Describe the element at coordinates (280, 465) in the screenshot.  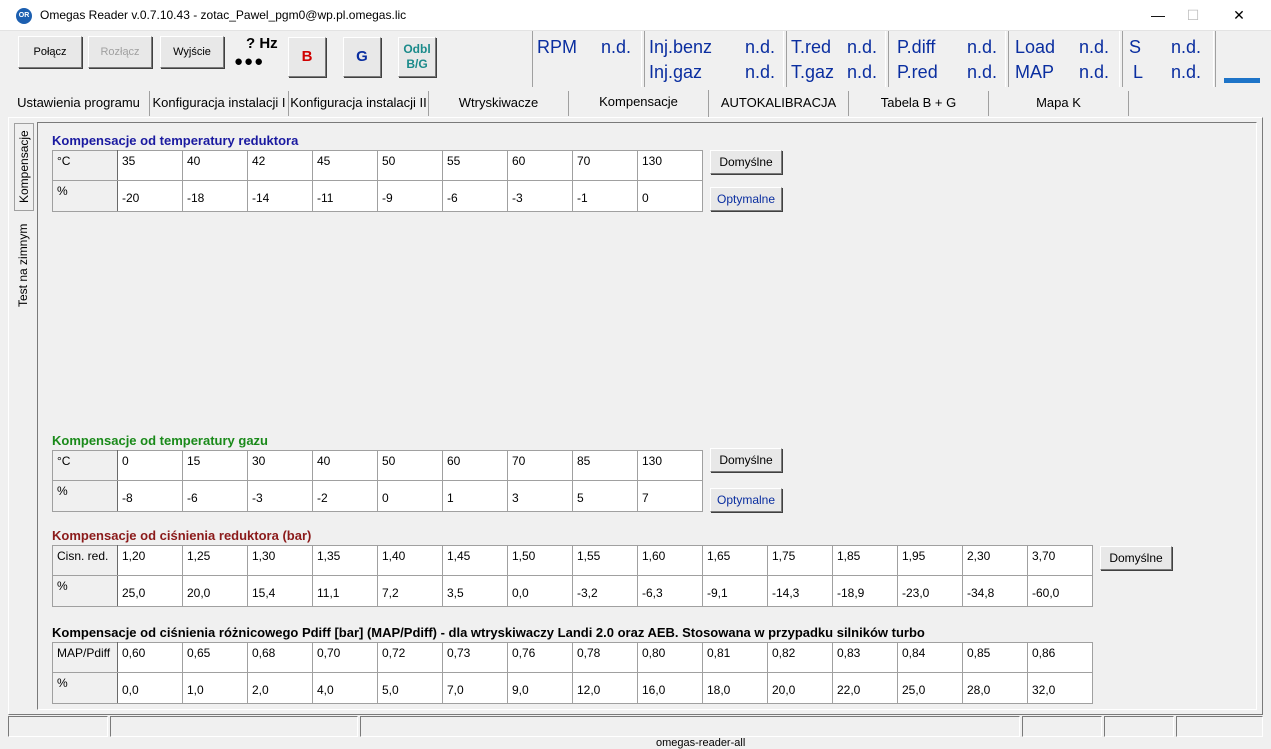
I see `gas-temp-cell: 30` at that location.